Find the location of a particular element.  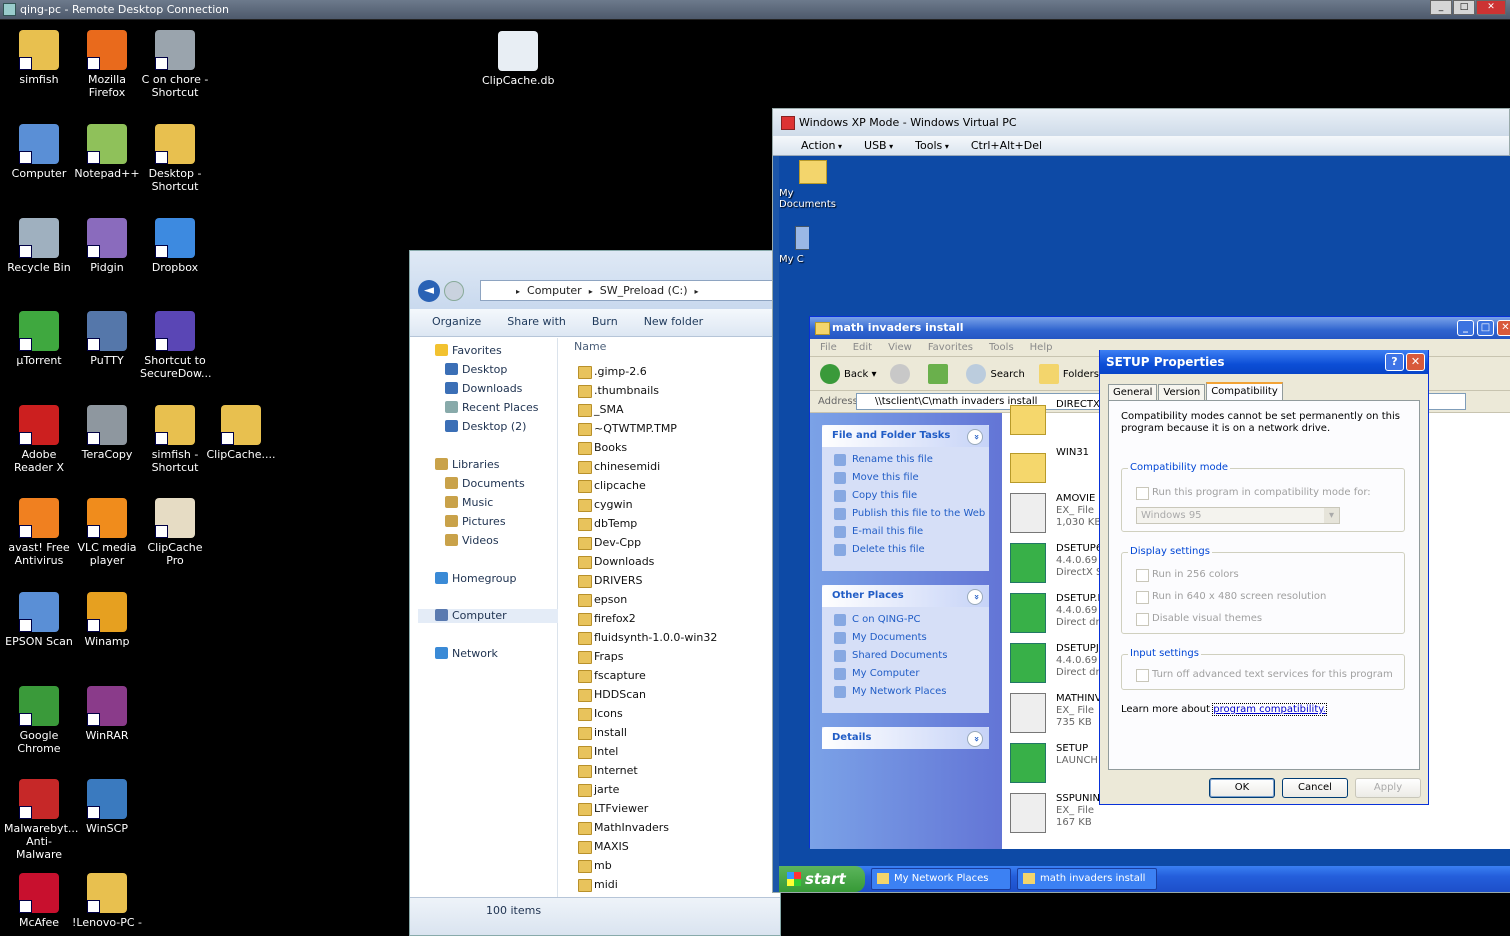

folder-row: Intel is located at coordinates (598, 752).